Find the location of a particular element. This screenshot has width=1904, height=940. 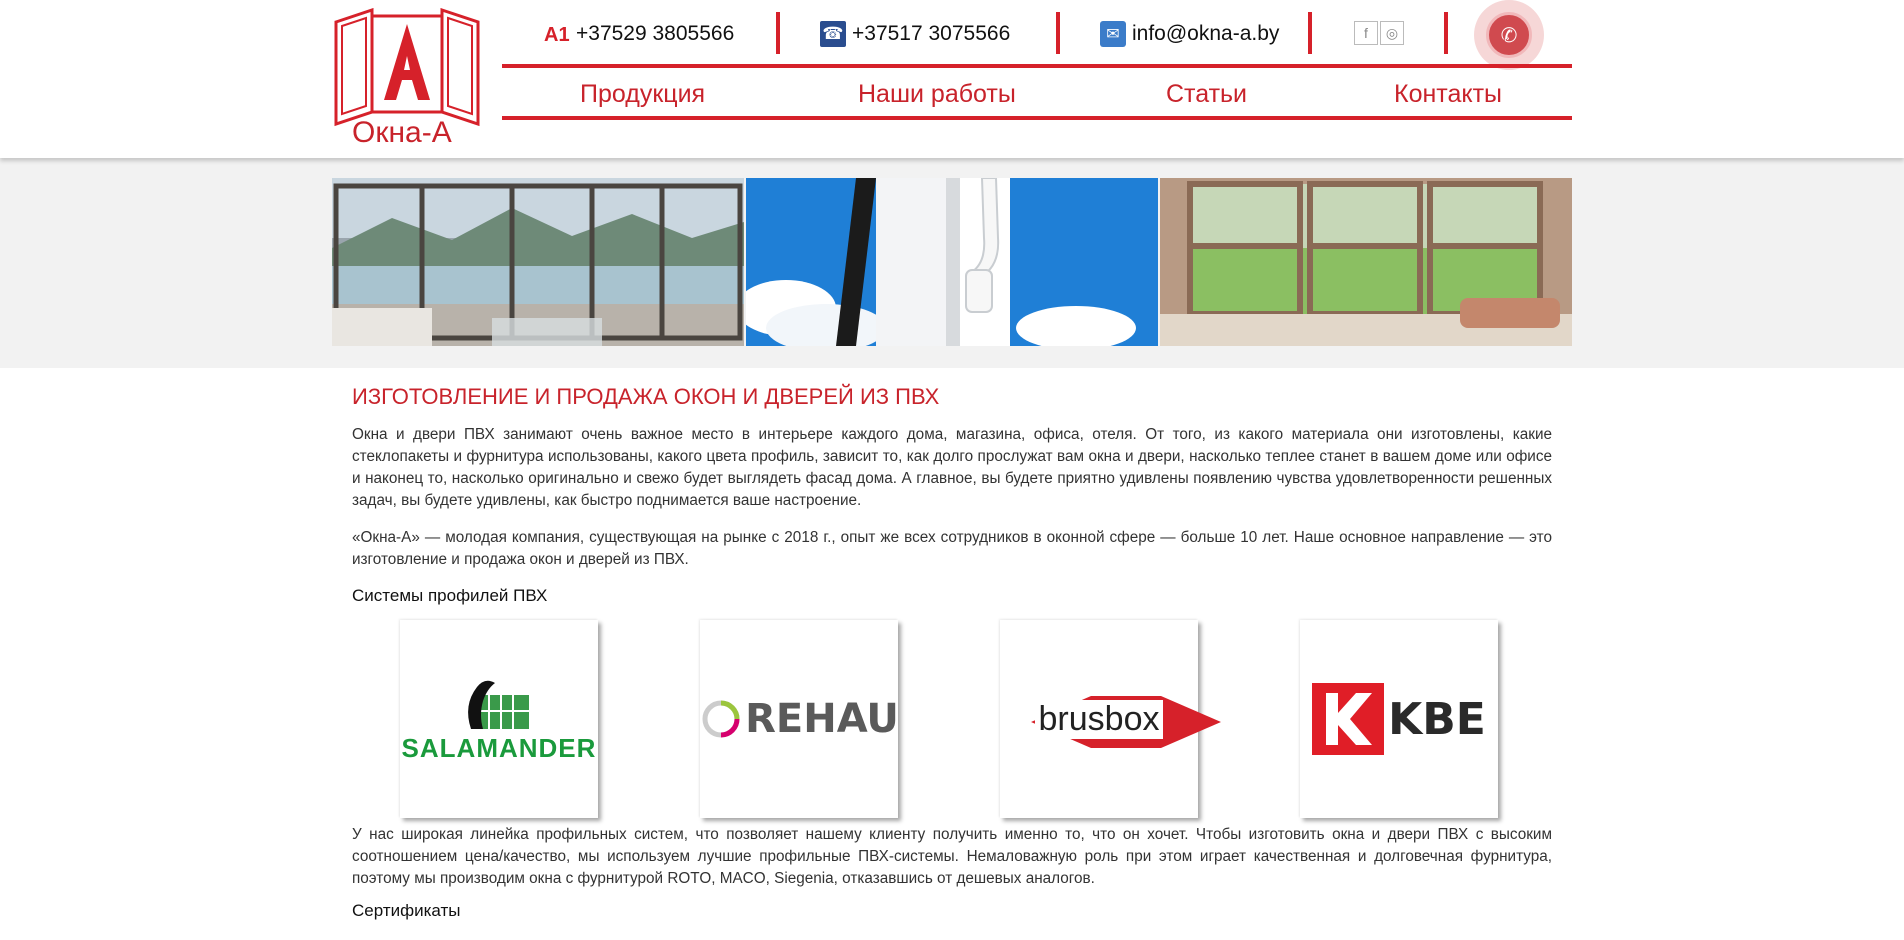

brand-label: REHAU is located at coordinates (822, 719).